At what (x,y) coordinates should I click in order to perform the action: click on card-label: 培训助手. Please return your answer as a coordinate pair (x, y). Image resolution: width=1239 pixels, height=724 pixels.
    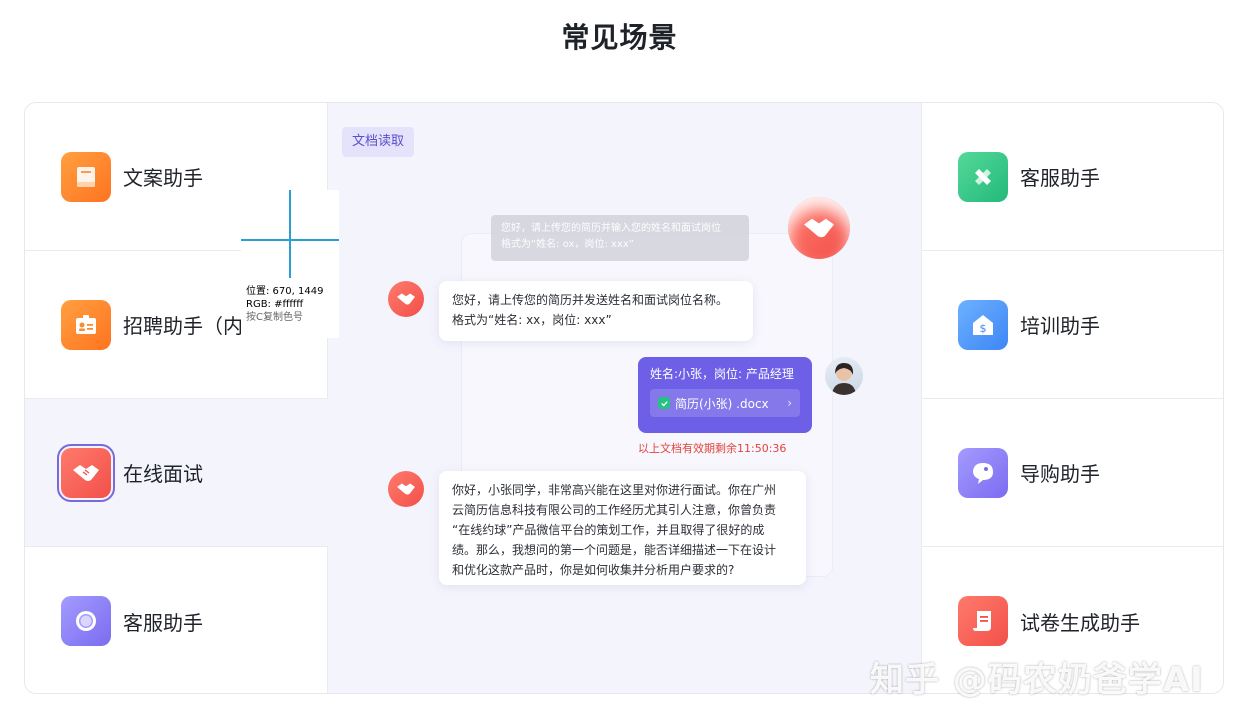
    Looking at the image, I should click on (1060, 326).